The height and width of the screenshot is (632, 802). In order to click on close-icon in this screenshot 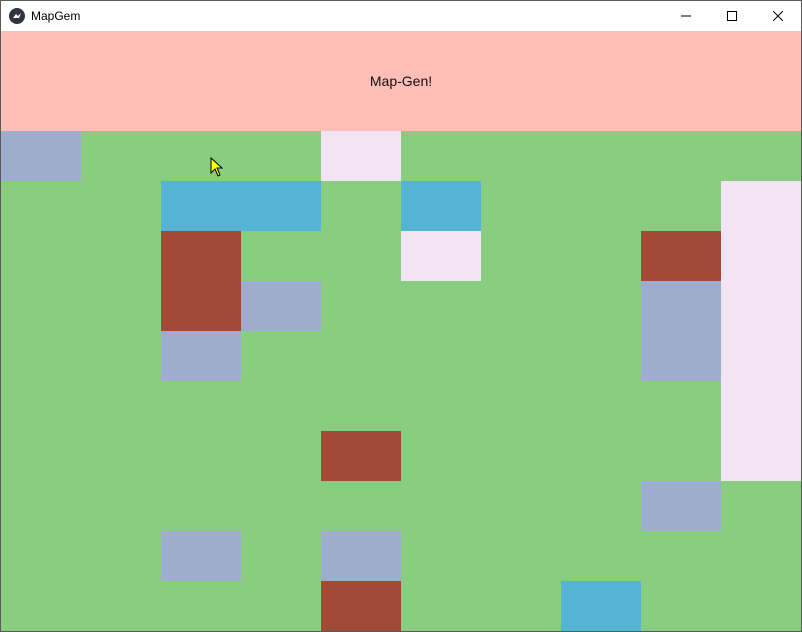, I will do `click(778, 16)`.